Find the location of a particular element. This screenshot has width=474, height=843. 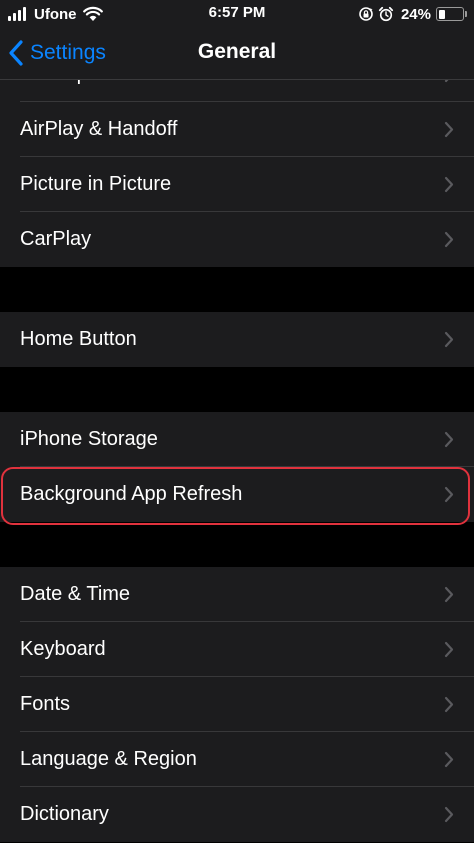

list-item-label: Date & Time is located at coordinates (75, 594).